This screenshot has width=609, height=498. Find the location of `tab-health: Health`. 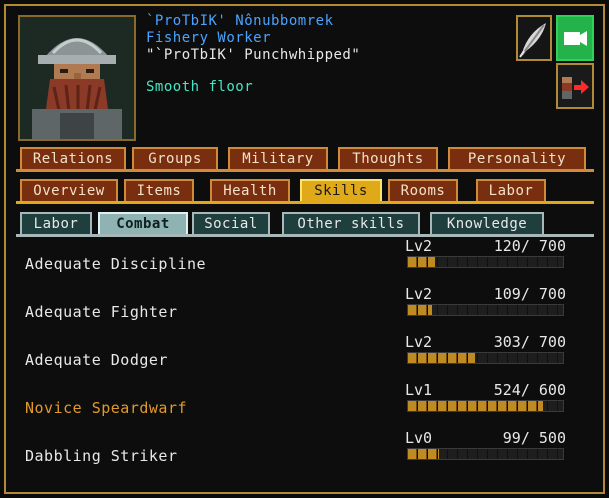

tab-health: Health is located at coordinates (250, 190).